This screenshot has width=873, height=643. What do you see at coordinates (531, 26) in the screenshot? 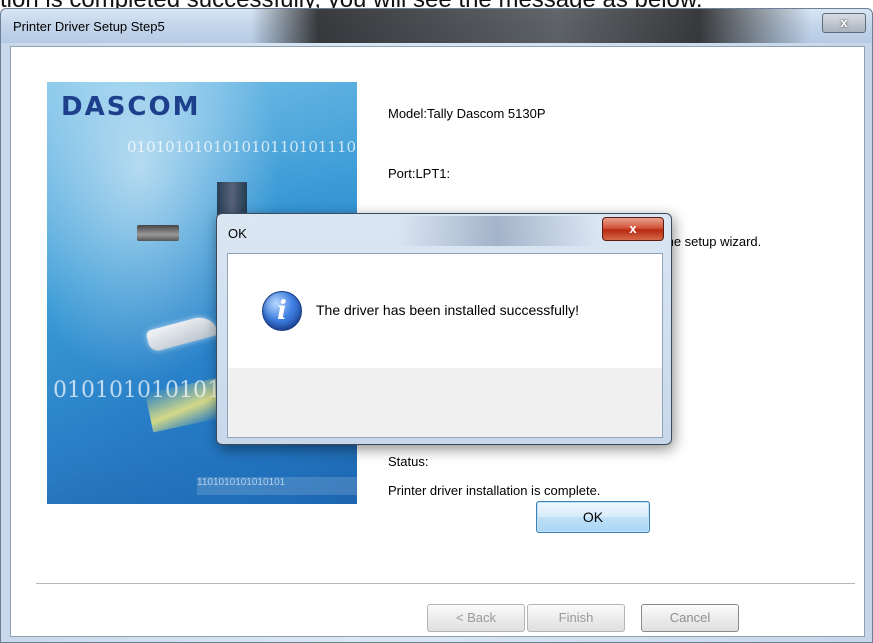
I see `titlebar-glass` at bounding box center [531, 26].